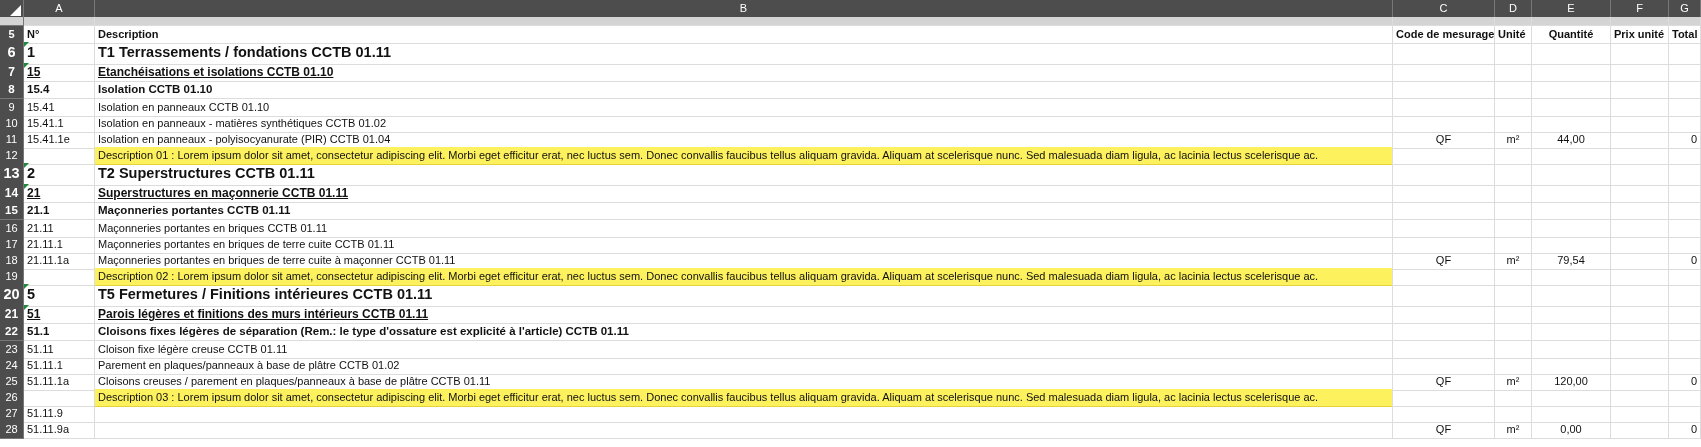 Image resolution: width=1701 pixels, height=447 pixels. What do you see at coordinates (1513, 35) in the screenshot?
I see `column-title: Unité` at bounding box center [1513, 35].